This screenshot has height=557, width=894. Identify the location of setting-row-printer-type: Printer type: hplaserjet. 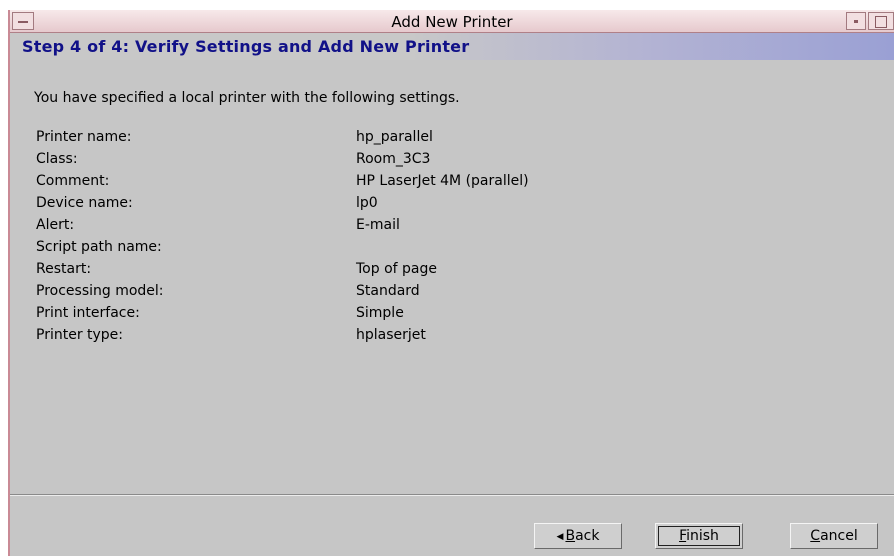
(386, 338).